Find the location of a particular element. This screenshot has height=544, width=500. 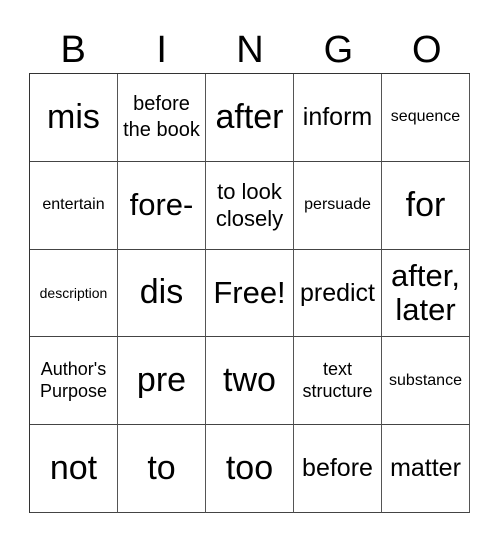

bingo-cell: entertain is located at coordinates (74, 205).